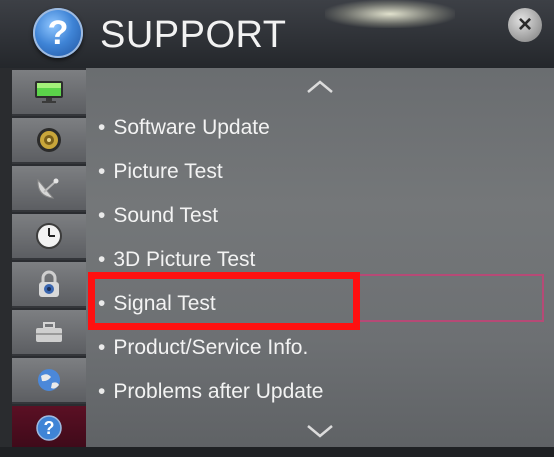 This screenshot has height=457, width=554. I want to click on sidebar-item-time, so click(49, 237).